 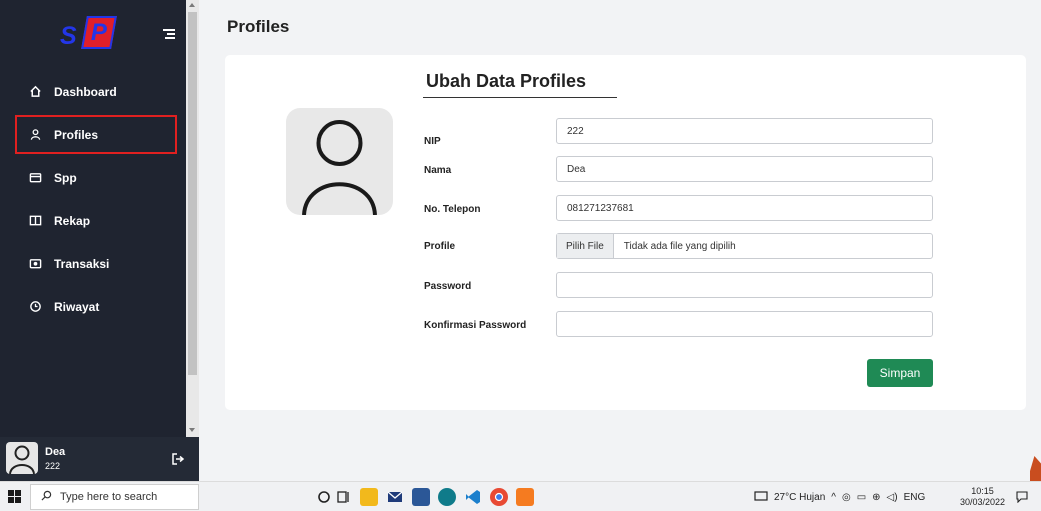 I want to click on weather-text: 27°C Hujan, so click(x=799, y=497).